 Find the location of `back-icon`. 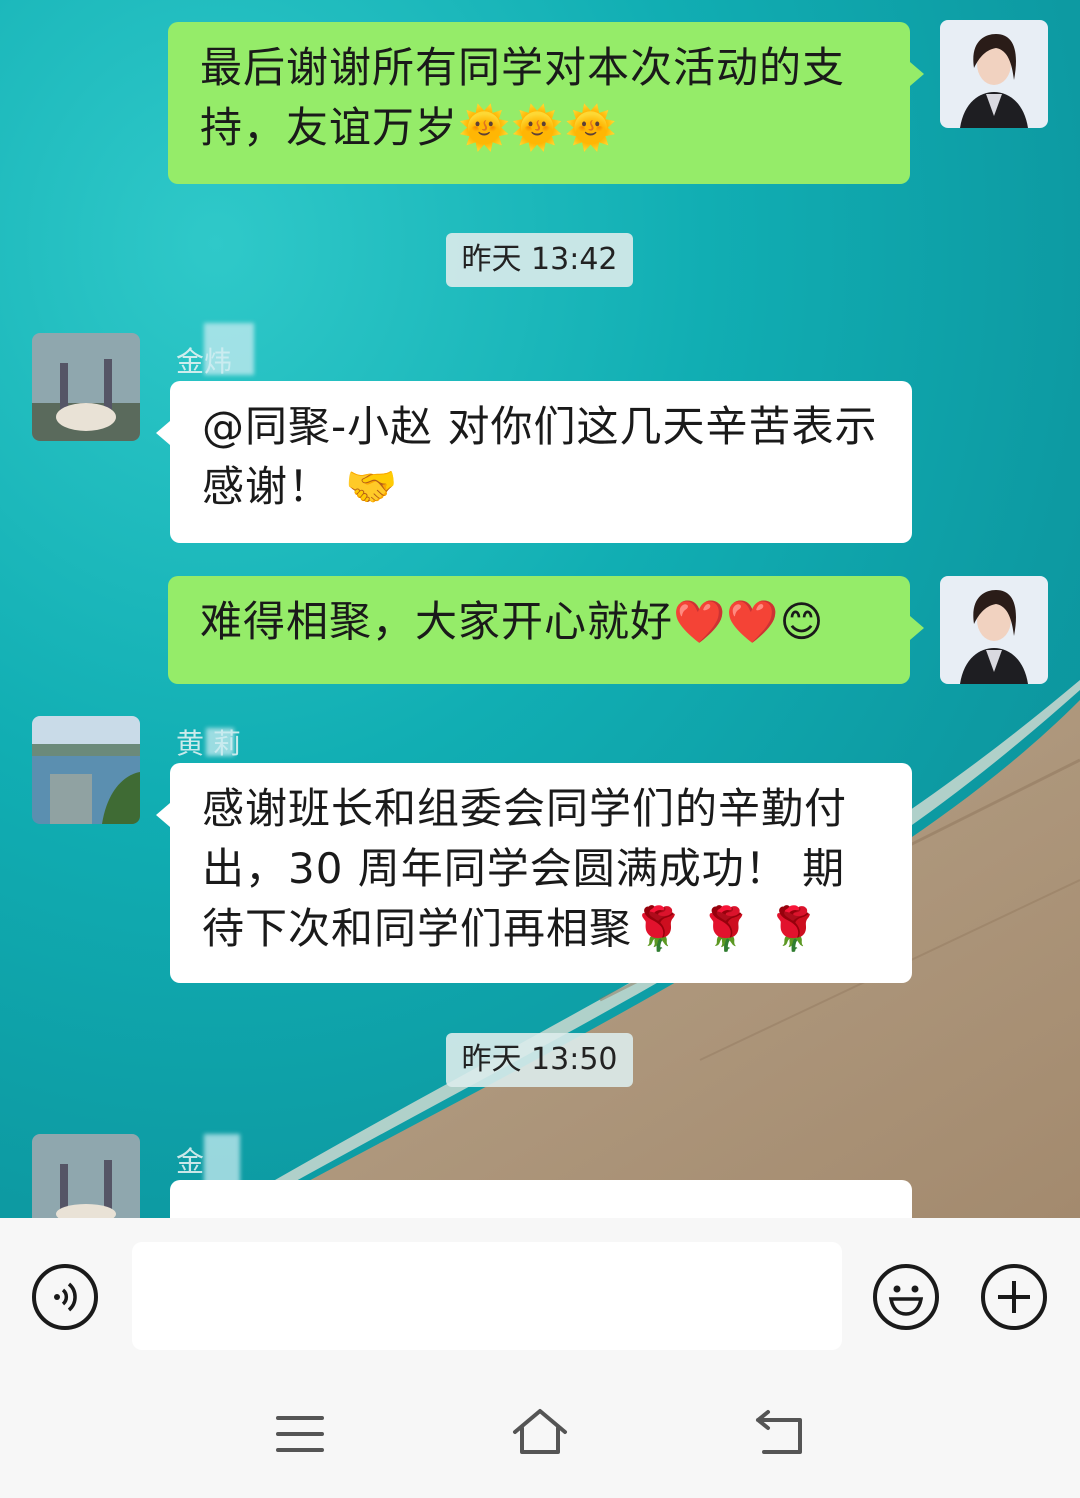

back-icon is located at coordinates (779, 1432).